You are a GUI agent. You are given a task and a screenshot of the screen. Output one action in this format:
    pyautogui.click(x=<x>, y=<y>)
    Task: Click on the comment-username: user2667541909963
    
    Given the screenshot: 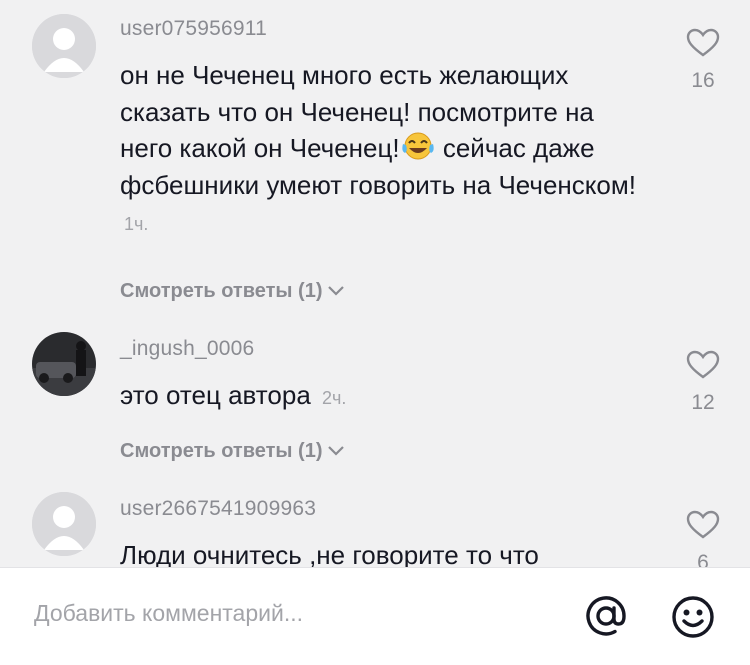 What is the action you would take?
    pyautogui.click(x=218, y=509)
    